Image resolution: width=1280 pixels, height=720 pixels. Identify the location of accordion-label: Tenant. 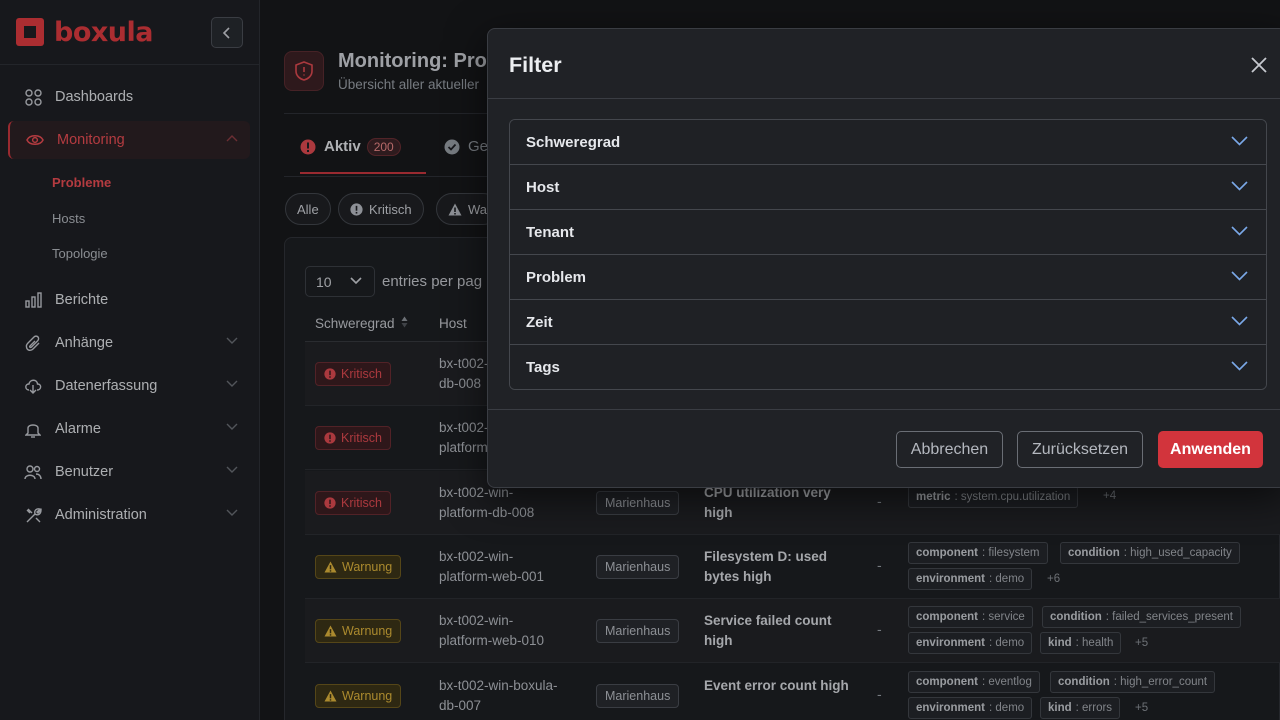
(550, 232).